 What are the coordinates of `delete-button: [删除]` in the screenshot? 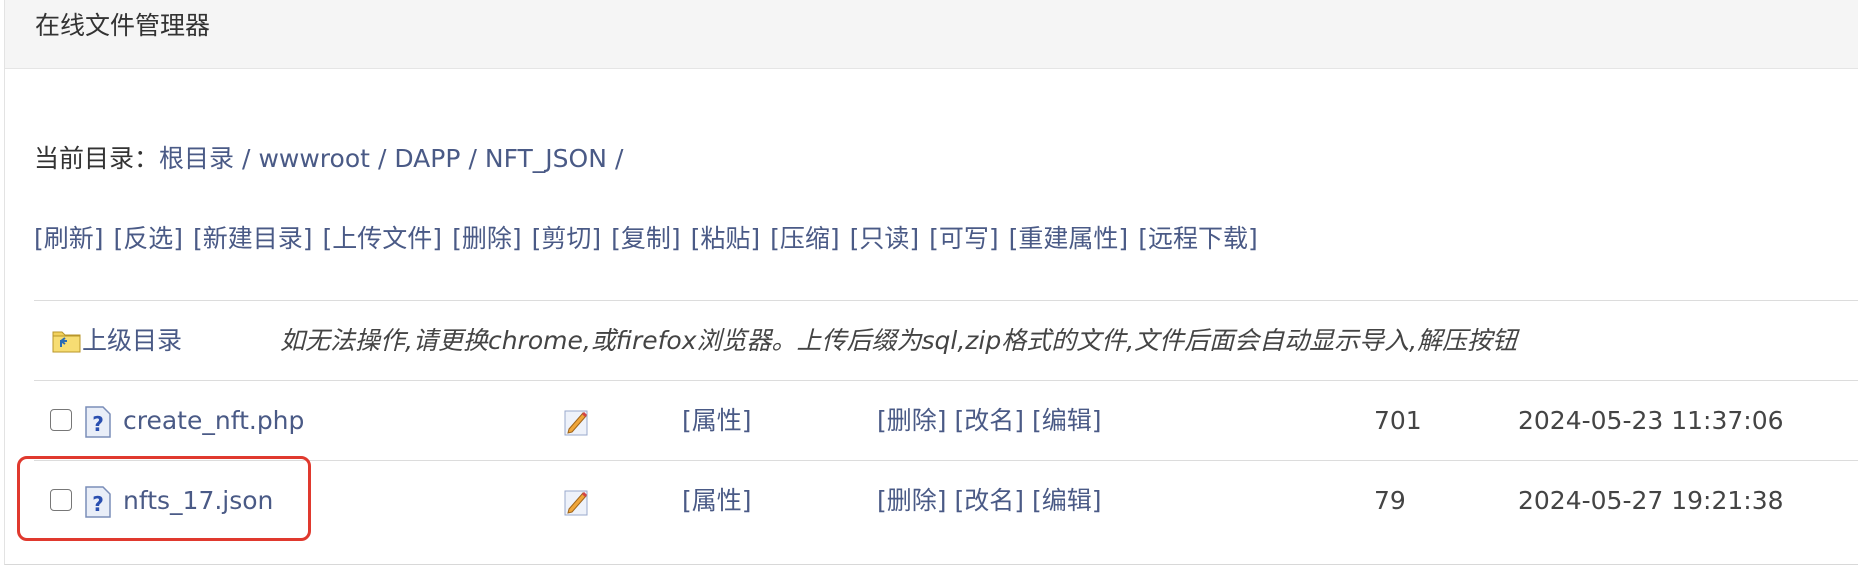 It's located at (487, 238).